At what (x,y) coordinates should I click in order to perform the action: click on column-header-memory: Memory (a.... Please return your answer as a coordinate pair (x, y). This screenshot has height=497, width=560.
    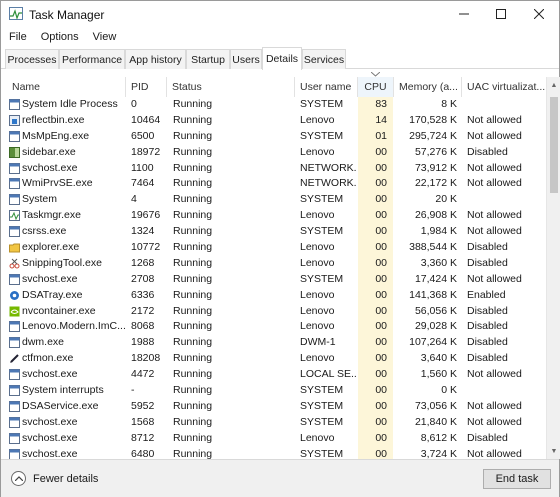
    Looking at the image, I should click on (427, 87).